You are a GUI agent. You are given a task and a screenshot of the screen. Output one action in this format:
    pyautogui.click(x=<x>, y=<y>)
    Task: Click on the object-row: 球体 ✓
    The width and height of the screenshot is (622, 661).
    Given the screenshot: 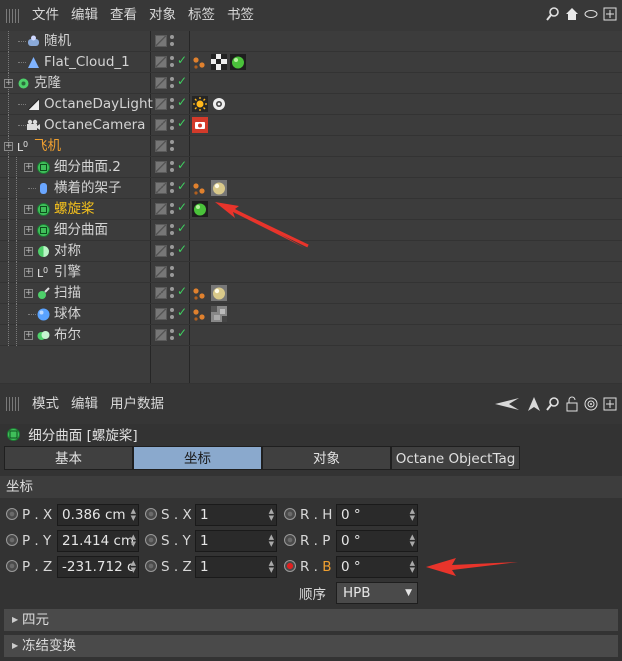 What is the action you would take?
    pyautogui.click(x=311, y=314)
    